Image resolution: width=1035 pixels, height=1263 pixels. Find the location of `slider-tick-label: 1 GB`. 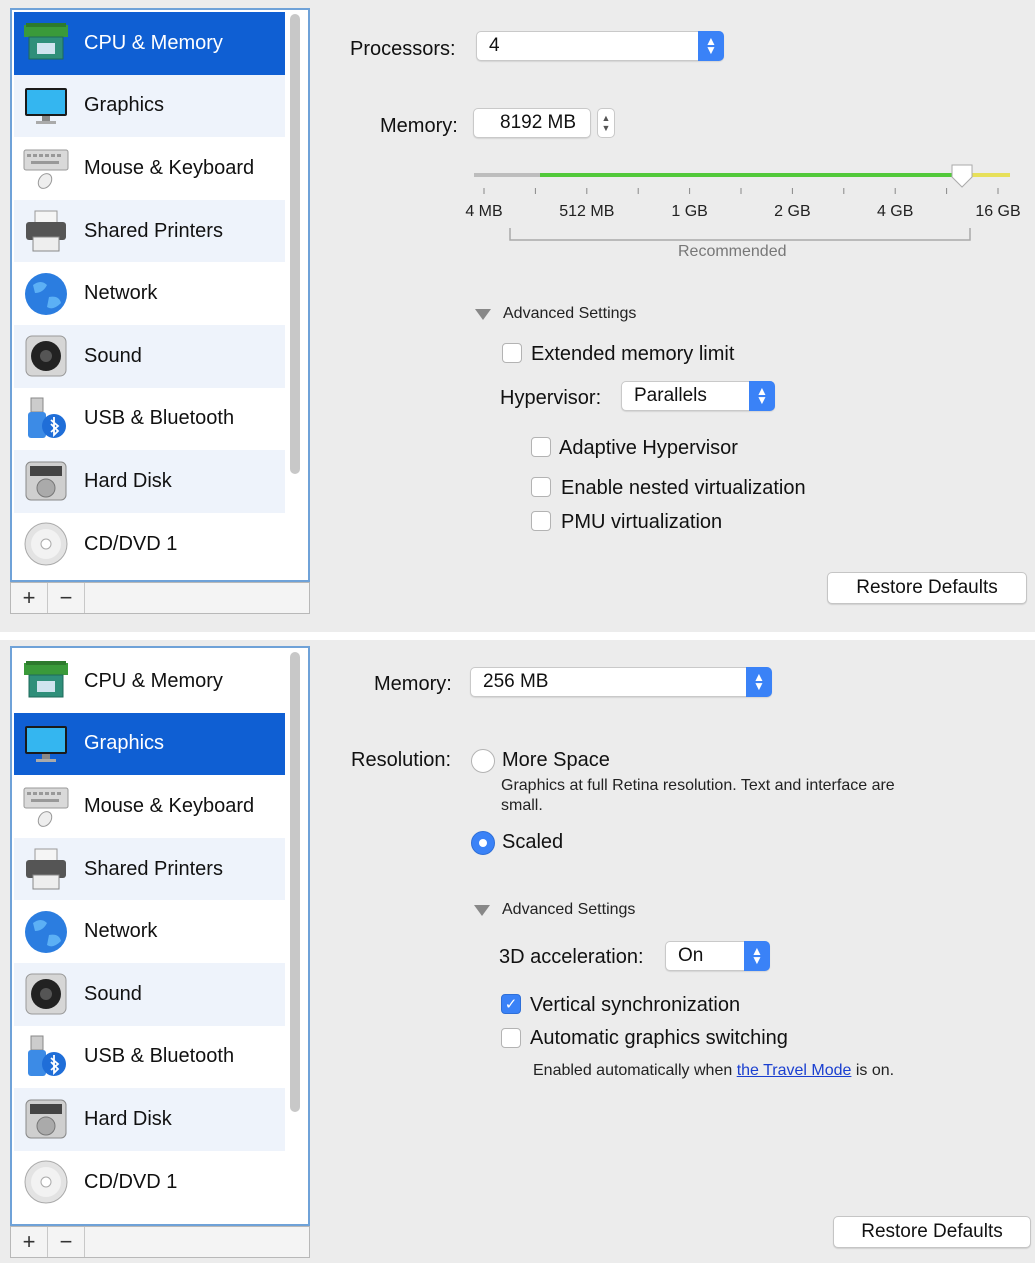

slider-tick-label: 1 GB is located at coordinates (689, 211).